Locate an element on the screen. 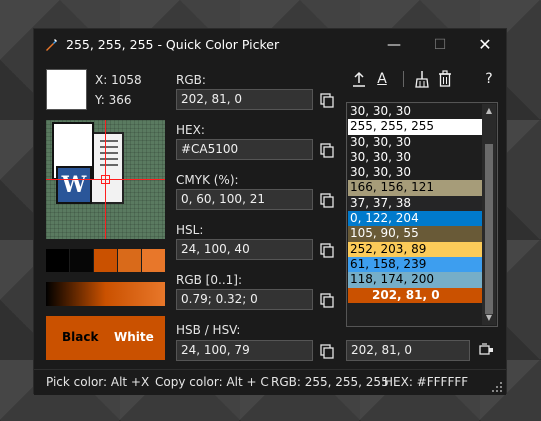 This screenshot has height=421, width=541. rgb01-label: RGB [0..1]: is located at coordinates (209, 280).